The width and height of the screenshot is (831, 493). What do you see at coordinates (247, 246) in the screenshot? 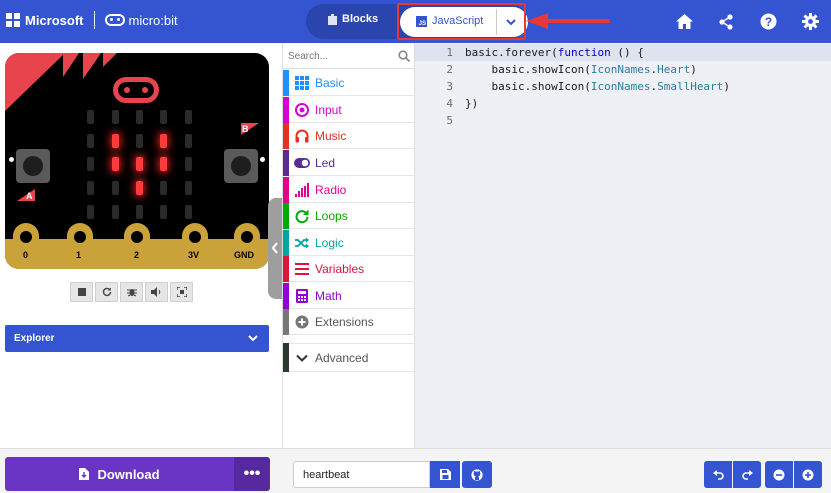
I see `pin-gnd` at bounding box center [247, 246].